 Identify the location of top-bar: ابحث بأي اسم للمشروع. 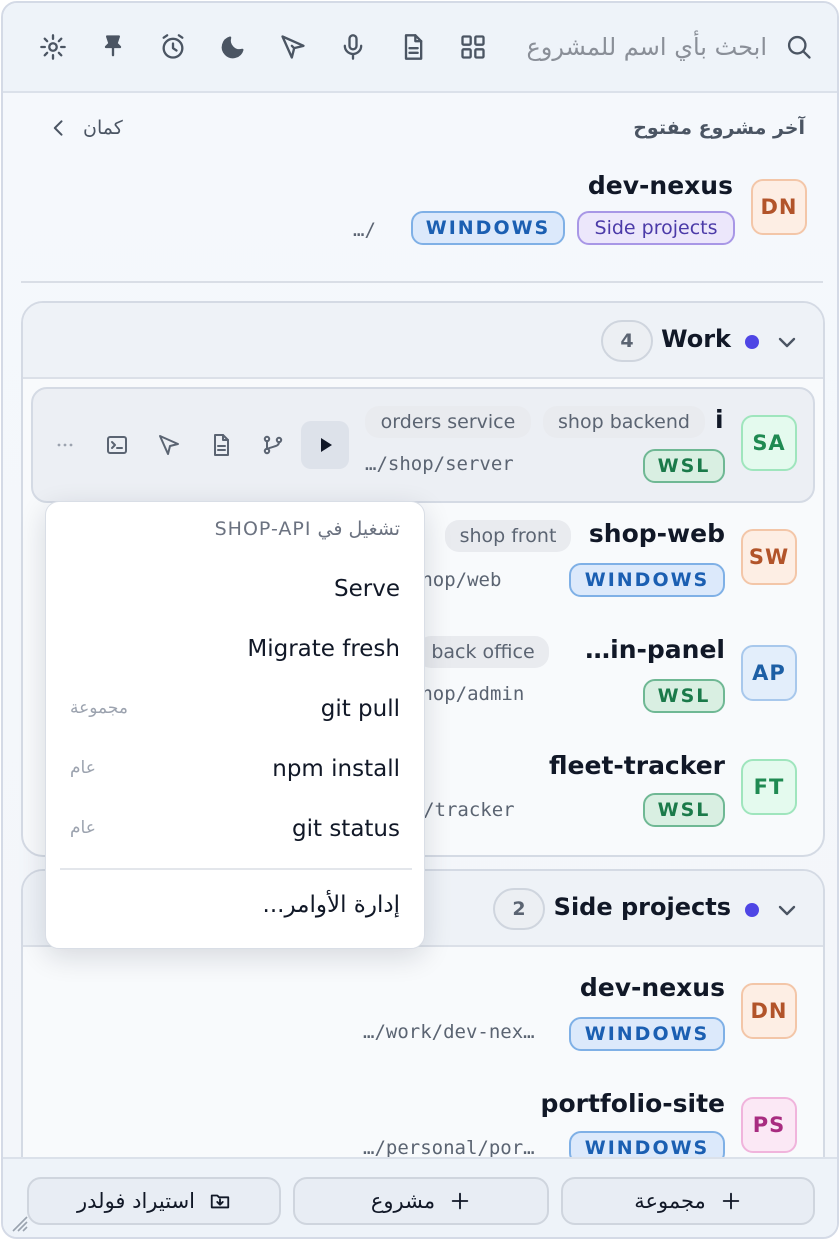
(420, 48).